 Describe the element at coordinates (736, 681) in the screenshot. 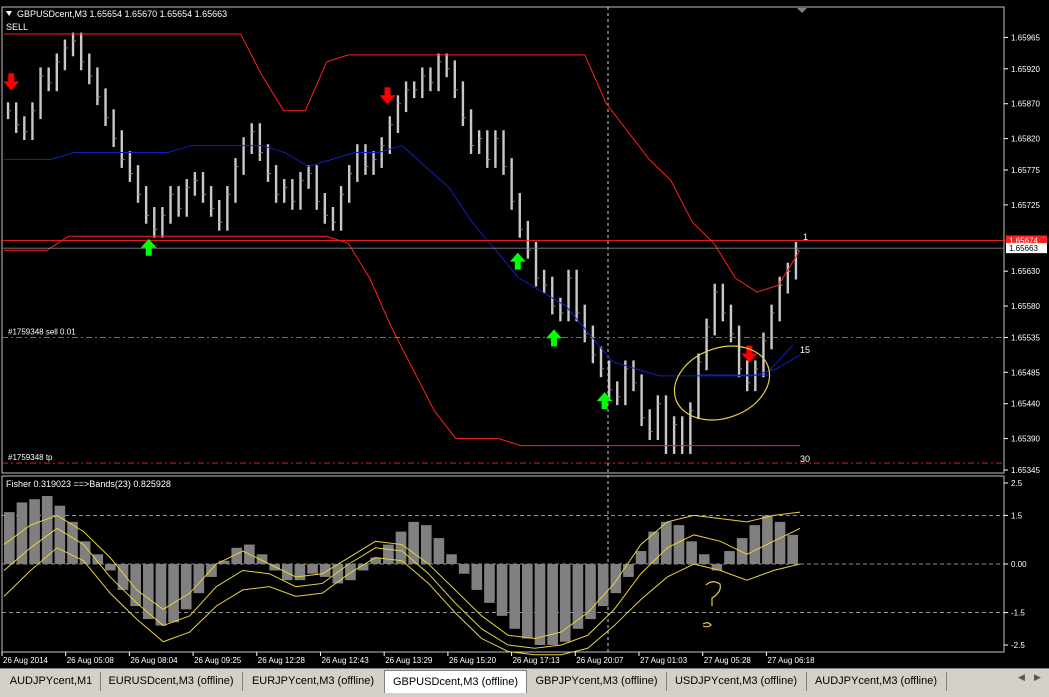

I see `symbol-tab: USDJPYcent,M3 (offline)` at that location.